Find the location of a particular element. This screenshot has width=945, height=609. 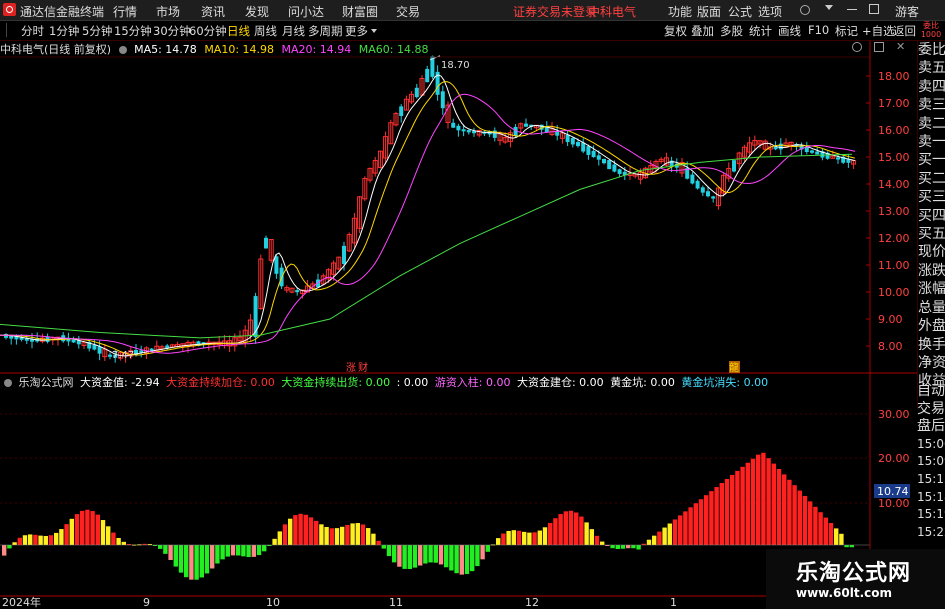

sub-y-tick-30: 30.00 is located at coordinates (894, 414).